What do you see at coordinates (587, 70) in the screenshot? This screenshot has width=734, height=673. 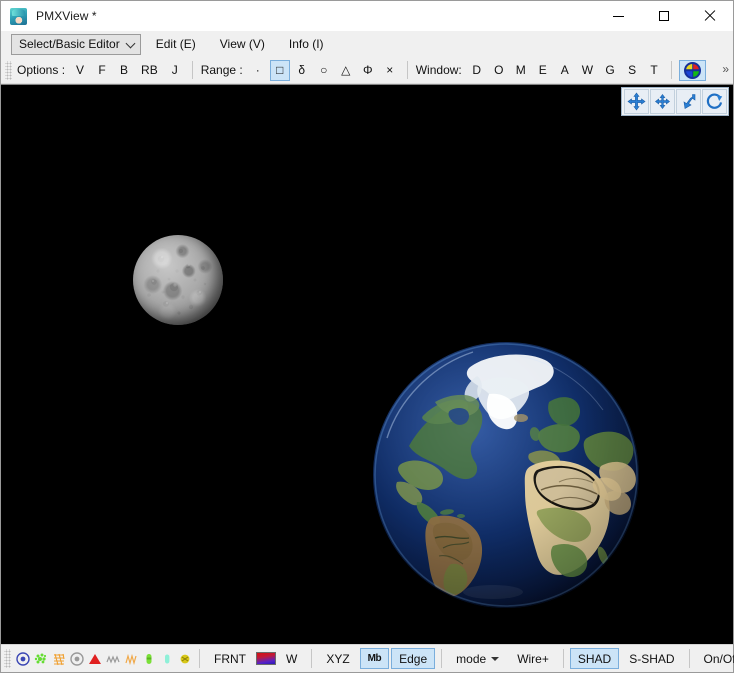 I see `window-w: W` at bounding box center [587, 70].